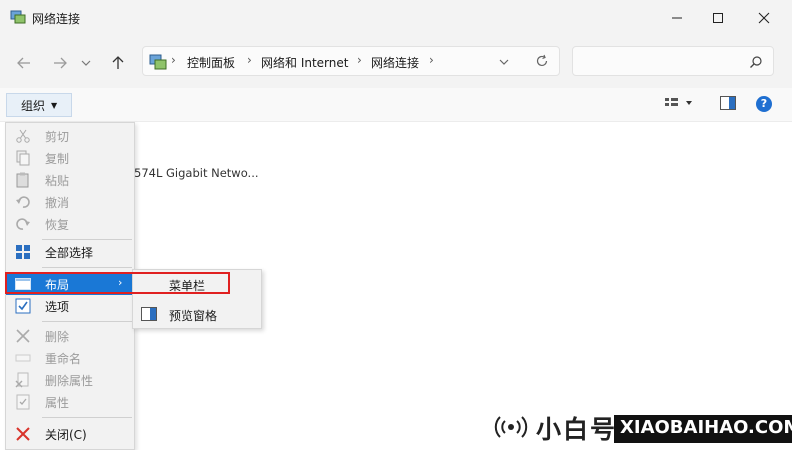 The width and height of the screenshot is (792, 450). I want to click on close-button, so click(764, 18).